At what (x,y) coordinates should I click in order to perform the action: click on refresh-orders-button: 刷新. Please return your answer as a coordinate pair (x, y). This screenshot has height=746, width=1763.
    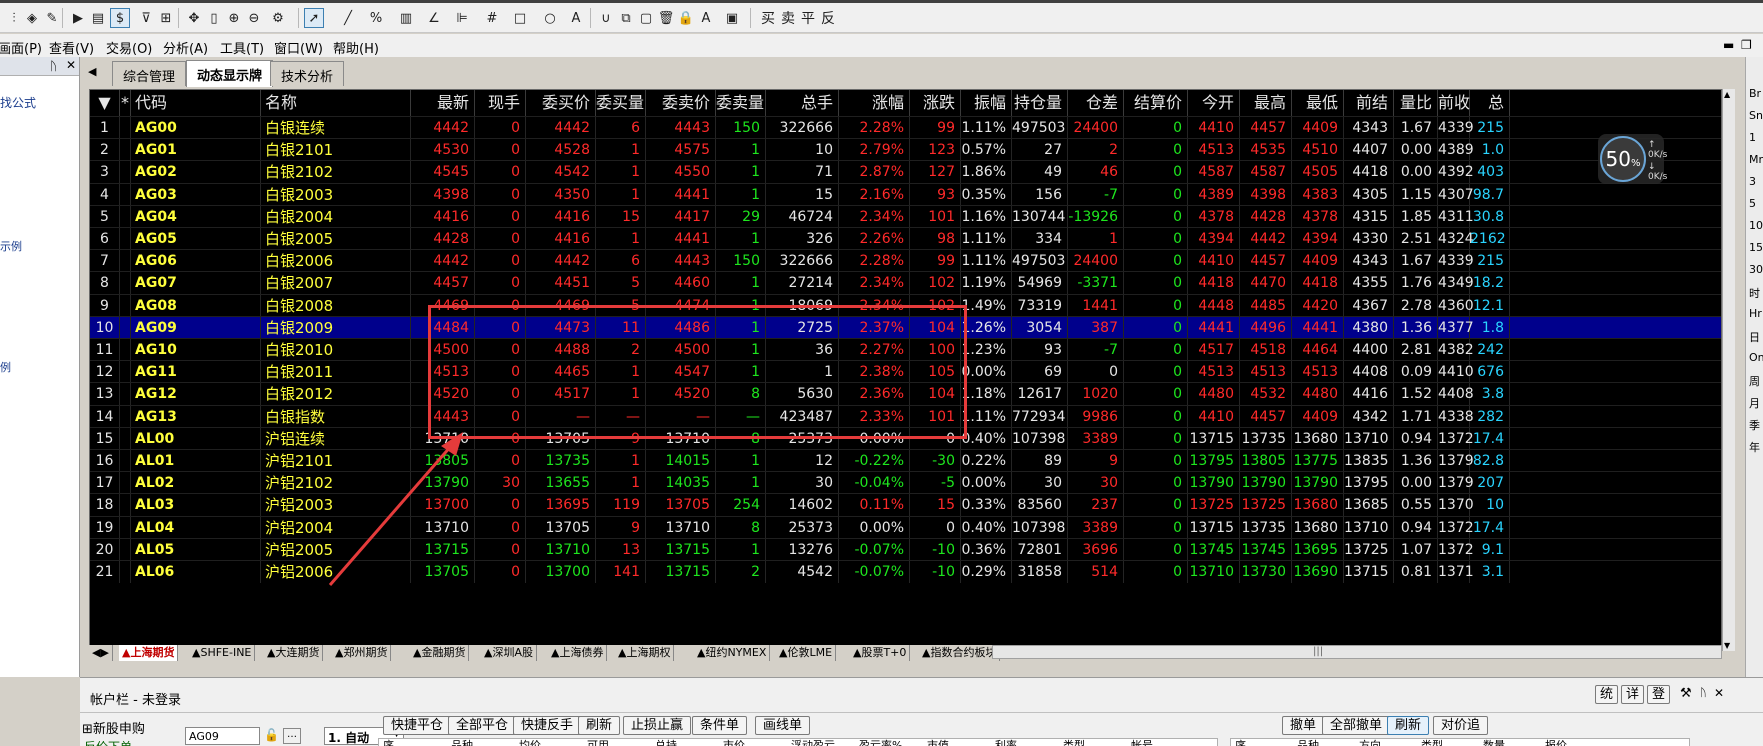
    Looking at the image, I should click on (1408, 725).